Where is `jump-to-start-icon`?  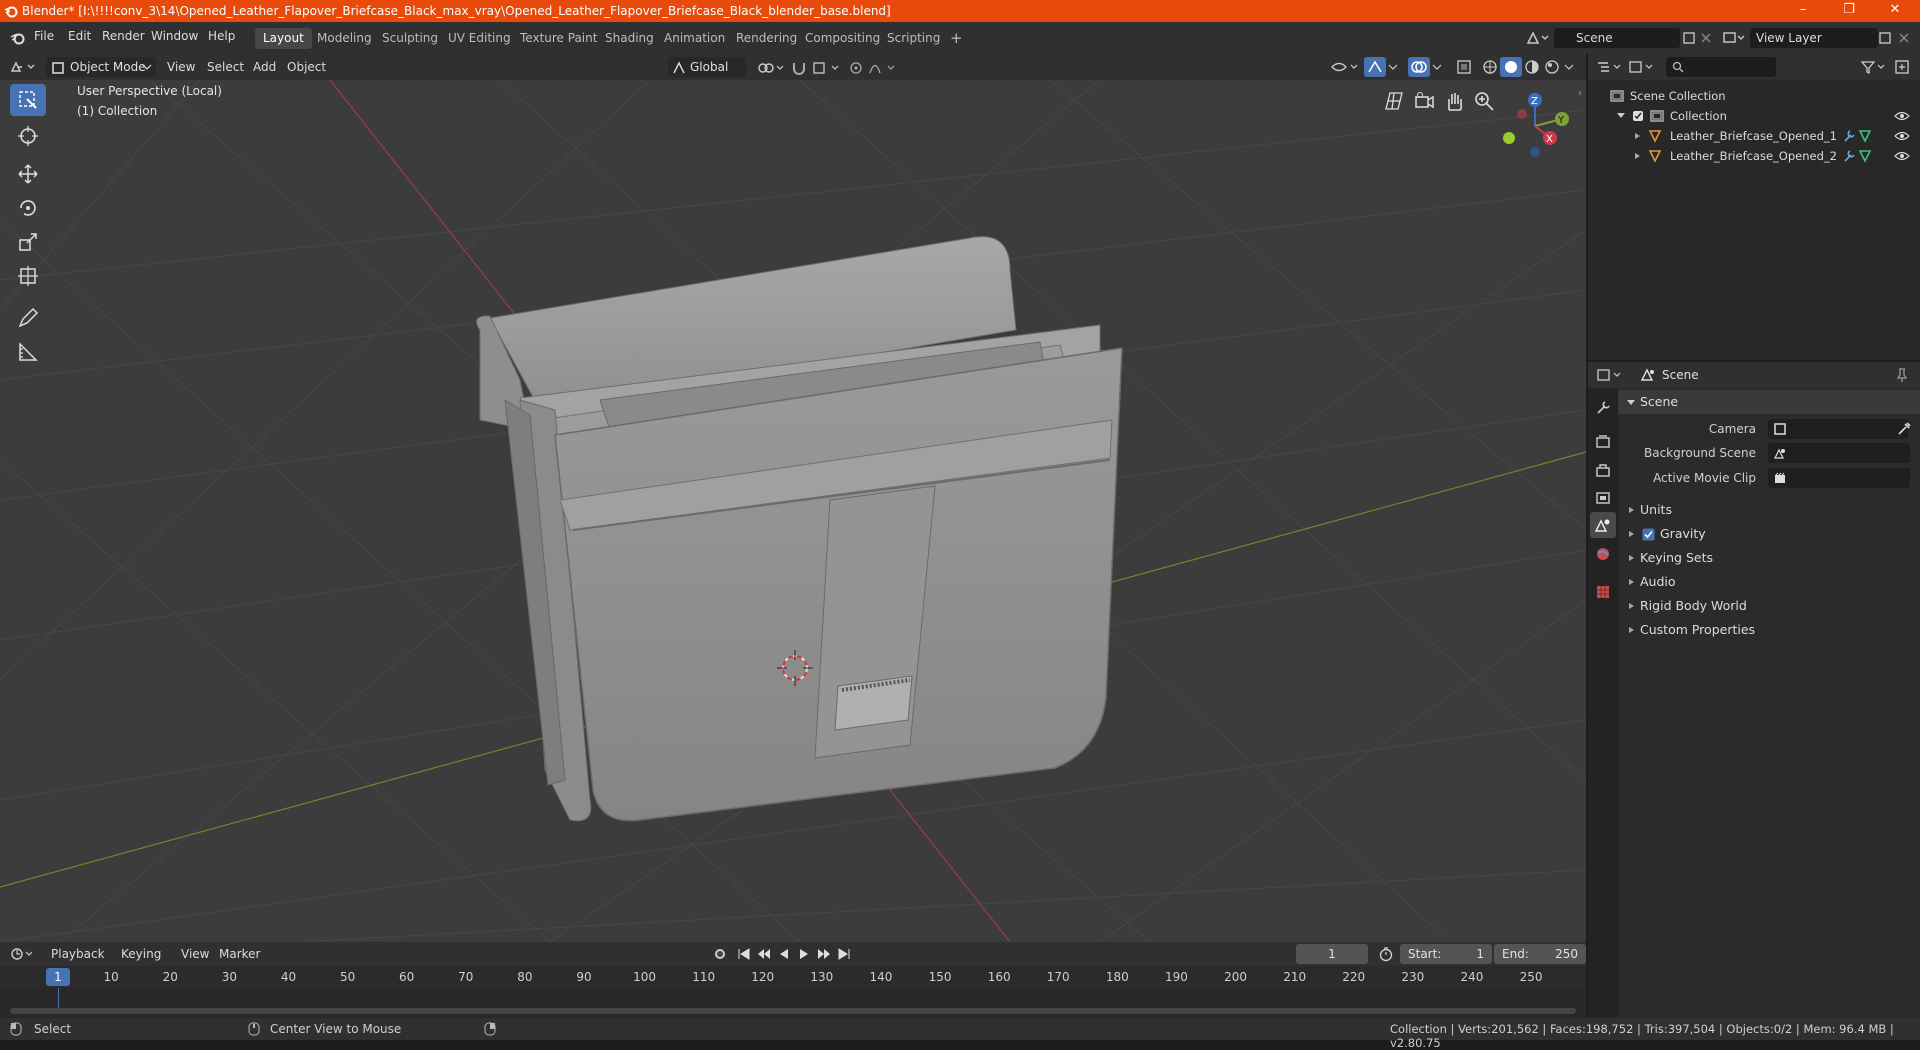
jump-to-start-icon is located at coordinates (744, 954).